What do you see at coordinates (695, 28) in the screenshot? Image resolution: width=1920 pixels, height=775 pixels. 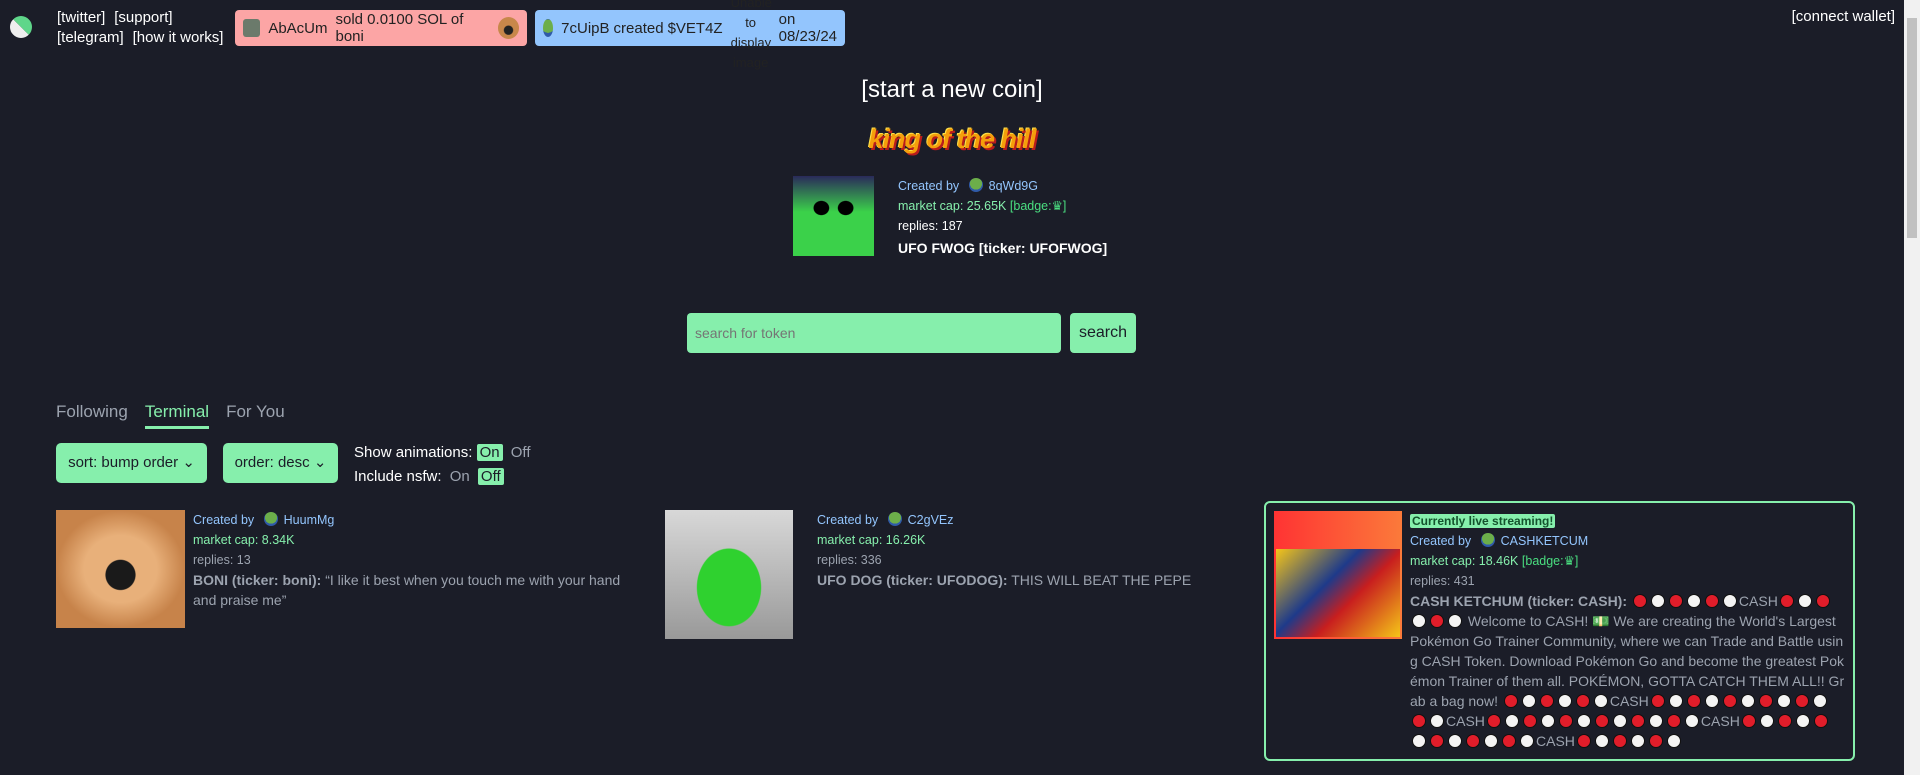 I see `toast-ticker: $VET4Z` at bounding box center [695, 28].